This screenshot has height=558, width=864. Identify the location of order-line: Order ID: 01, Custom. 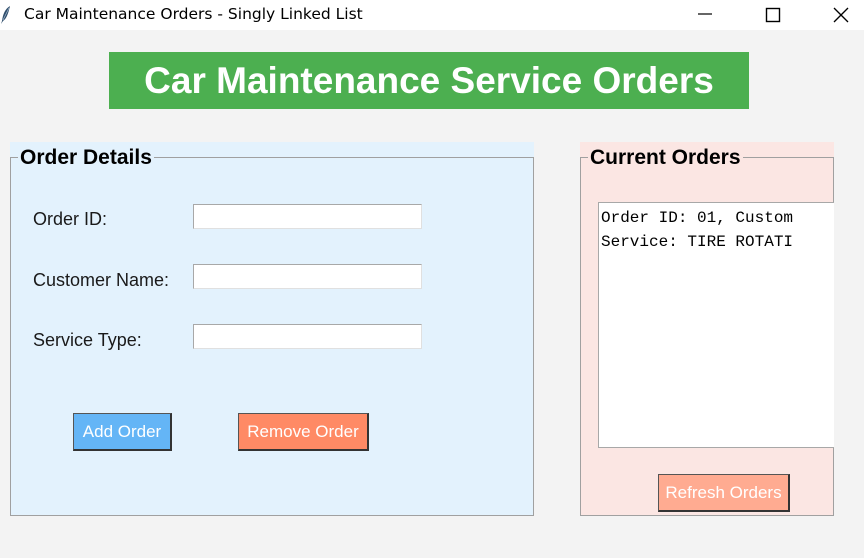
(697, 218).